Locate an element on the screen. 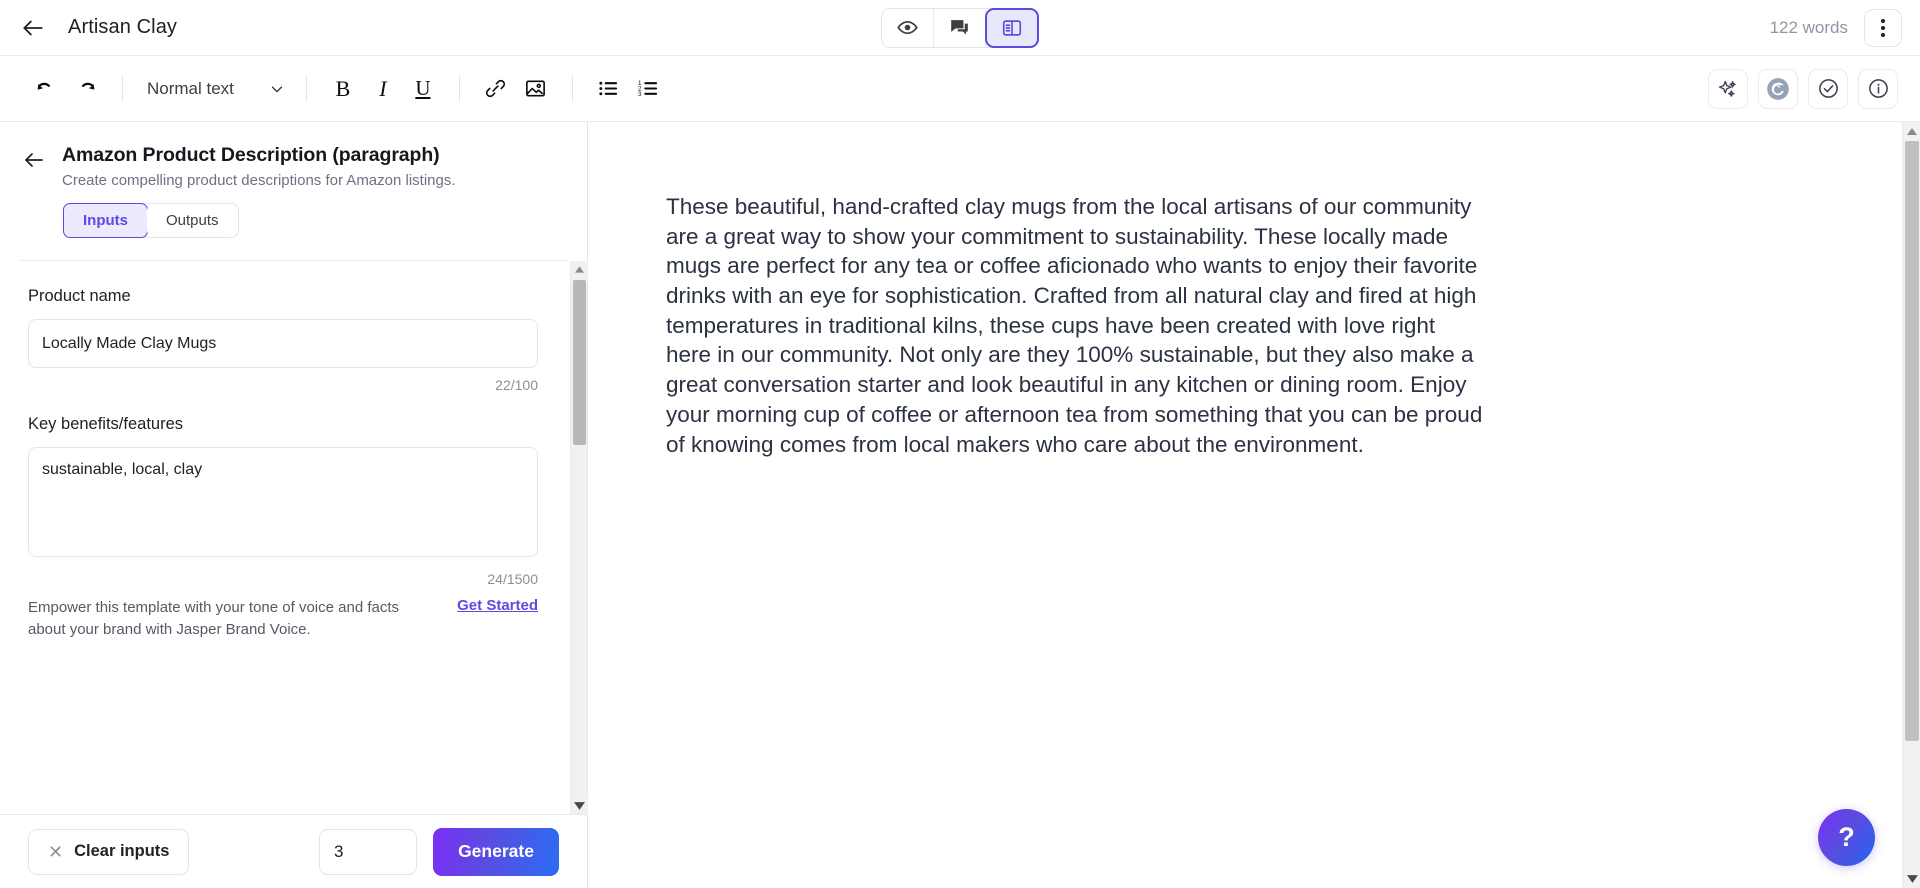 The width and height of the screenshot is (1920, 888). grammarly-g-icon is located at coordinates (1778, 89).